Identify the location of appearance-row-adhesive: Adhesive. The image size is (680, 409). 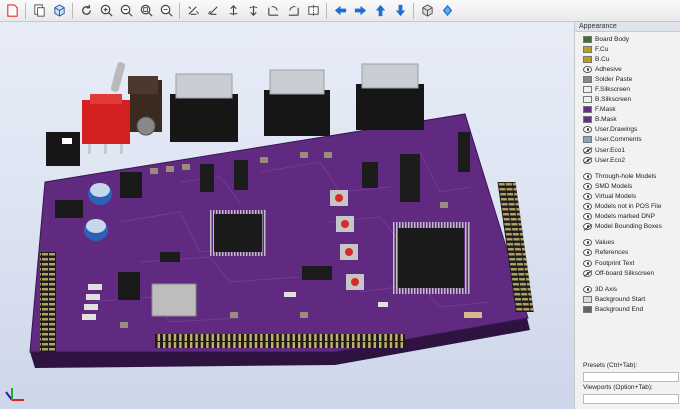
(627, 69).